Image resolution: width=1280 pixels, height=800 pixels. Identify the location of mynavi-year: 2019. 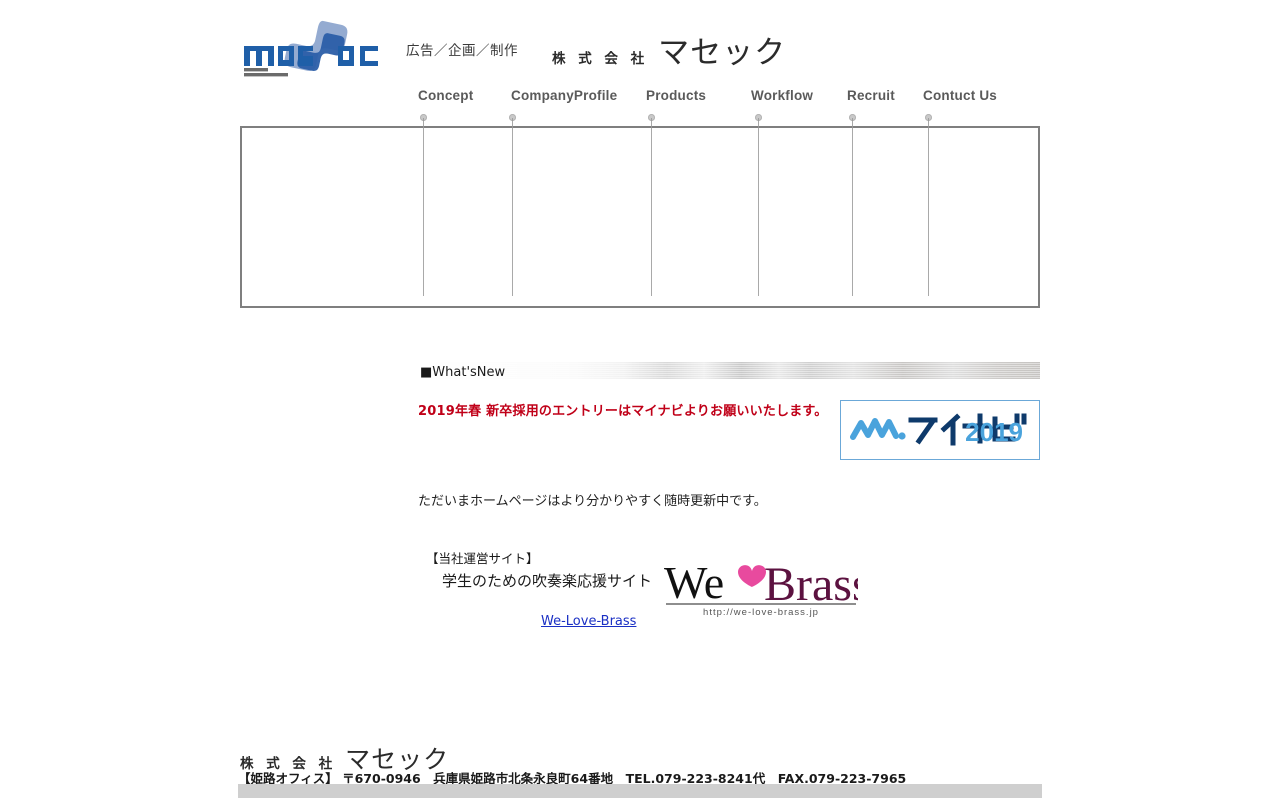
(994, 432).